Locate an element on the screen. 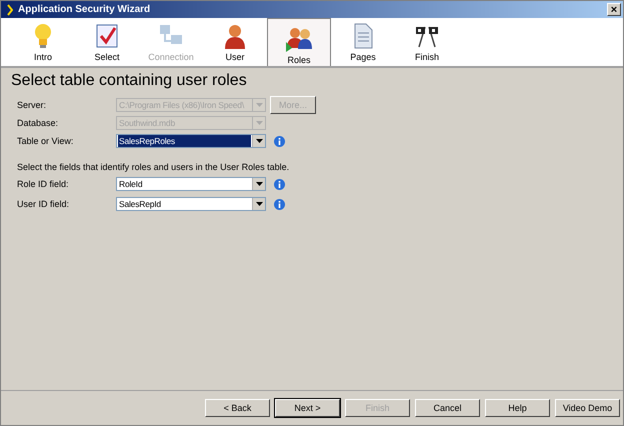  window-title: Application Security Wizard is located at coordinates (85, 9).